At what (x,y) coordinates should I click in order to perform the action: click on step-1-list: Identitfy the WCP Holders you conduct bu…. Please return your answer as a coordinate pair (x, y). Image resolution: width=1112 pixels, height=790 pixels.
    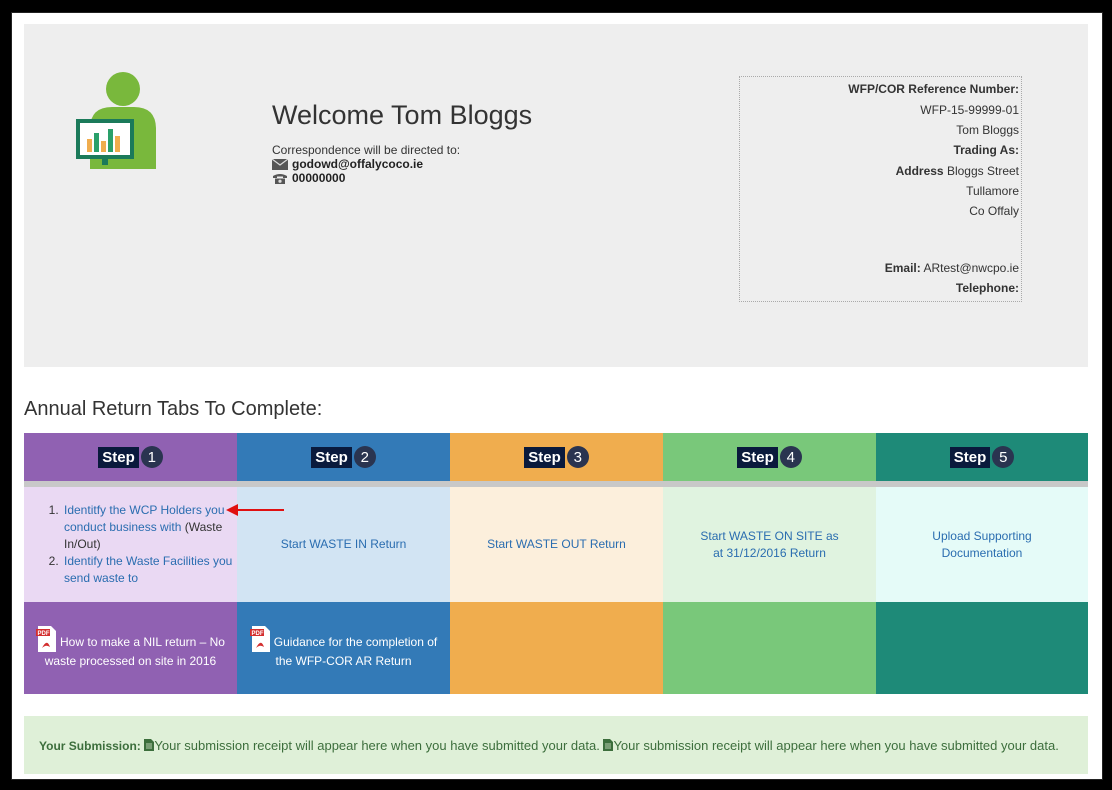
    Looking at the image, I should click on (130, 544).